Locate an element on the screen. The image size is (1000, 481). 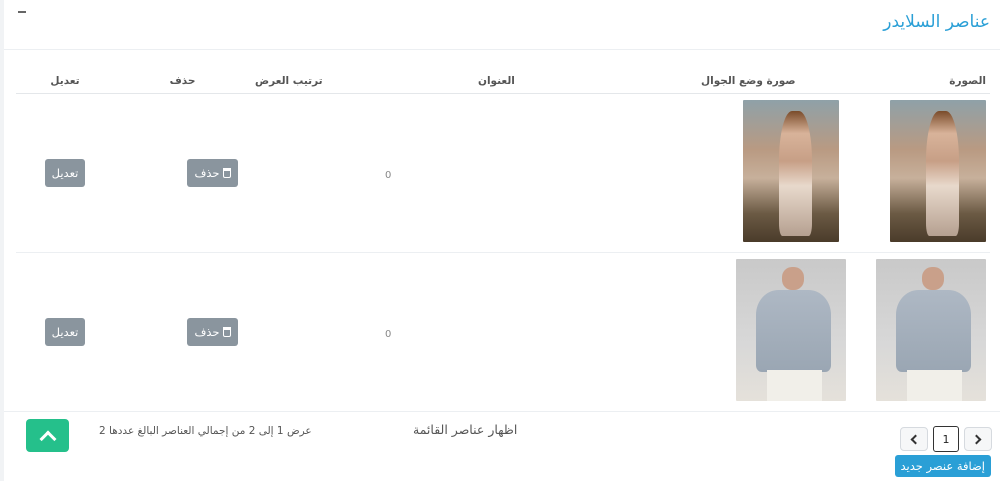
page-left-edge is located at coordinates (2, 240).